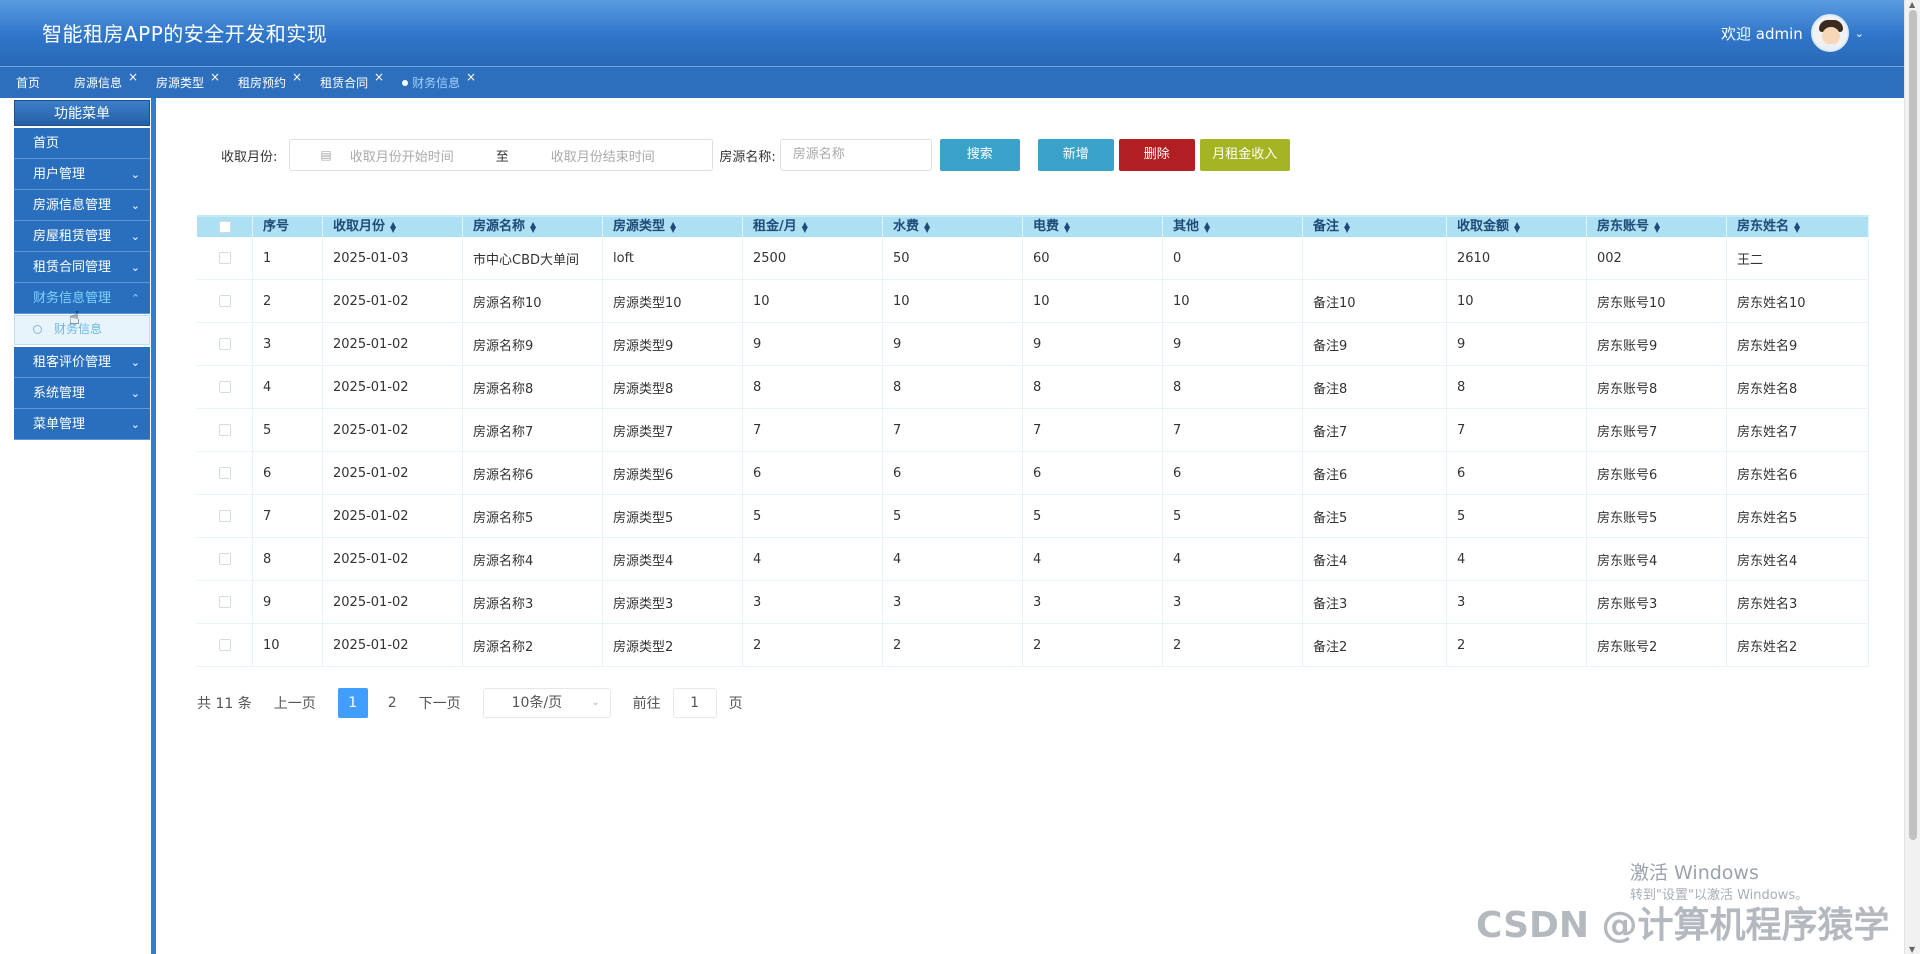  I want to click on page-size-select: 10条/页 ⌄, so click(546, 703).